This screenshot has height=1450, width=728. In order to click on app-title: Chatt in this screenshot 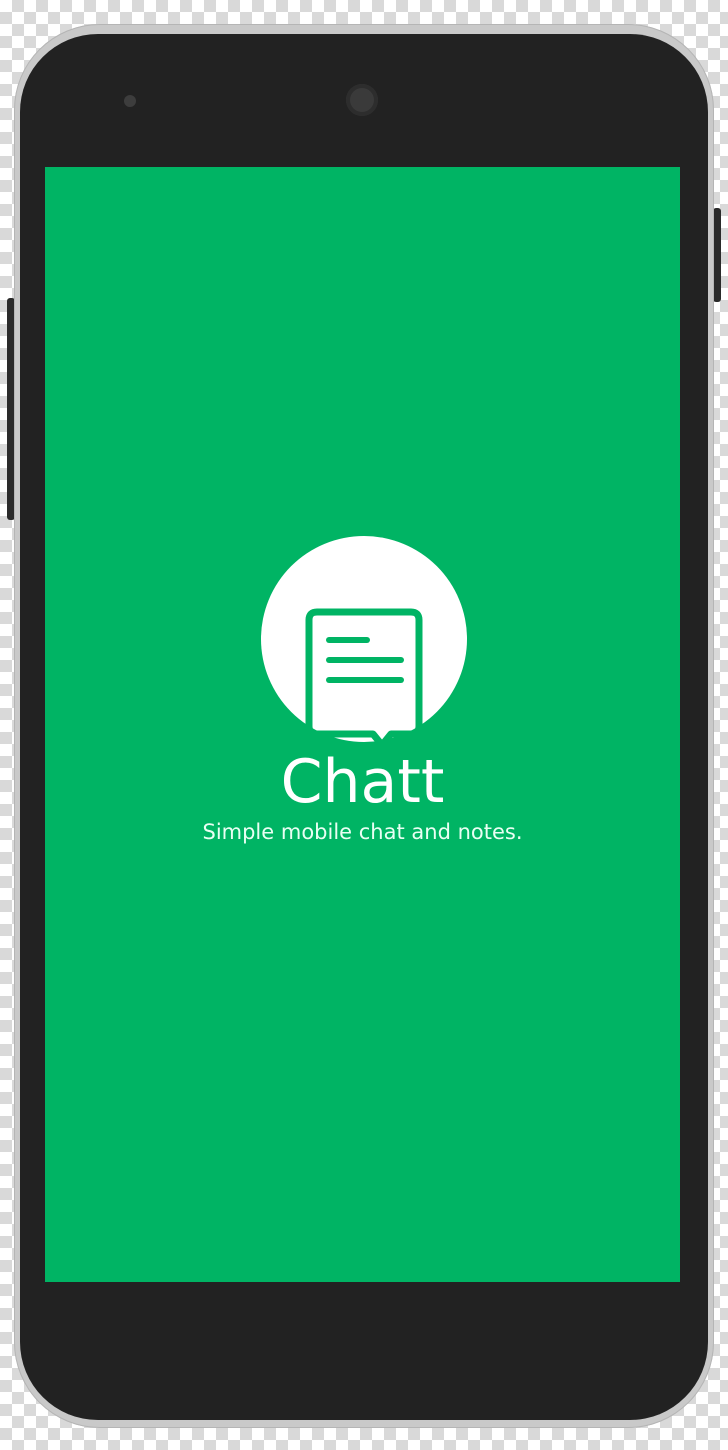, I will do `click(362, 782)`.